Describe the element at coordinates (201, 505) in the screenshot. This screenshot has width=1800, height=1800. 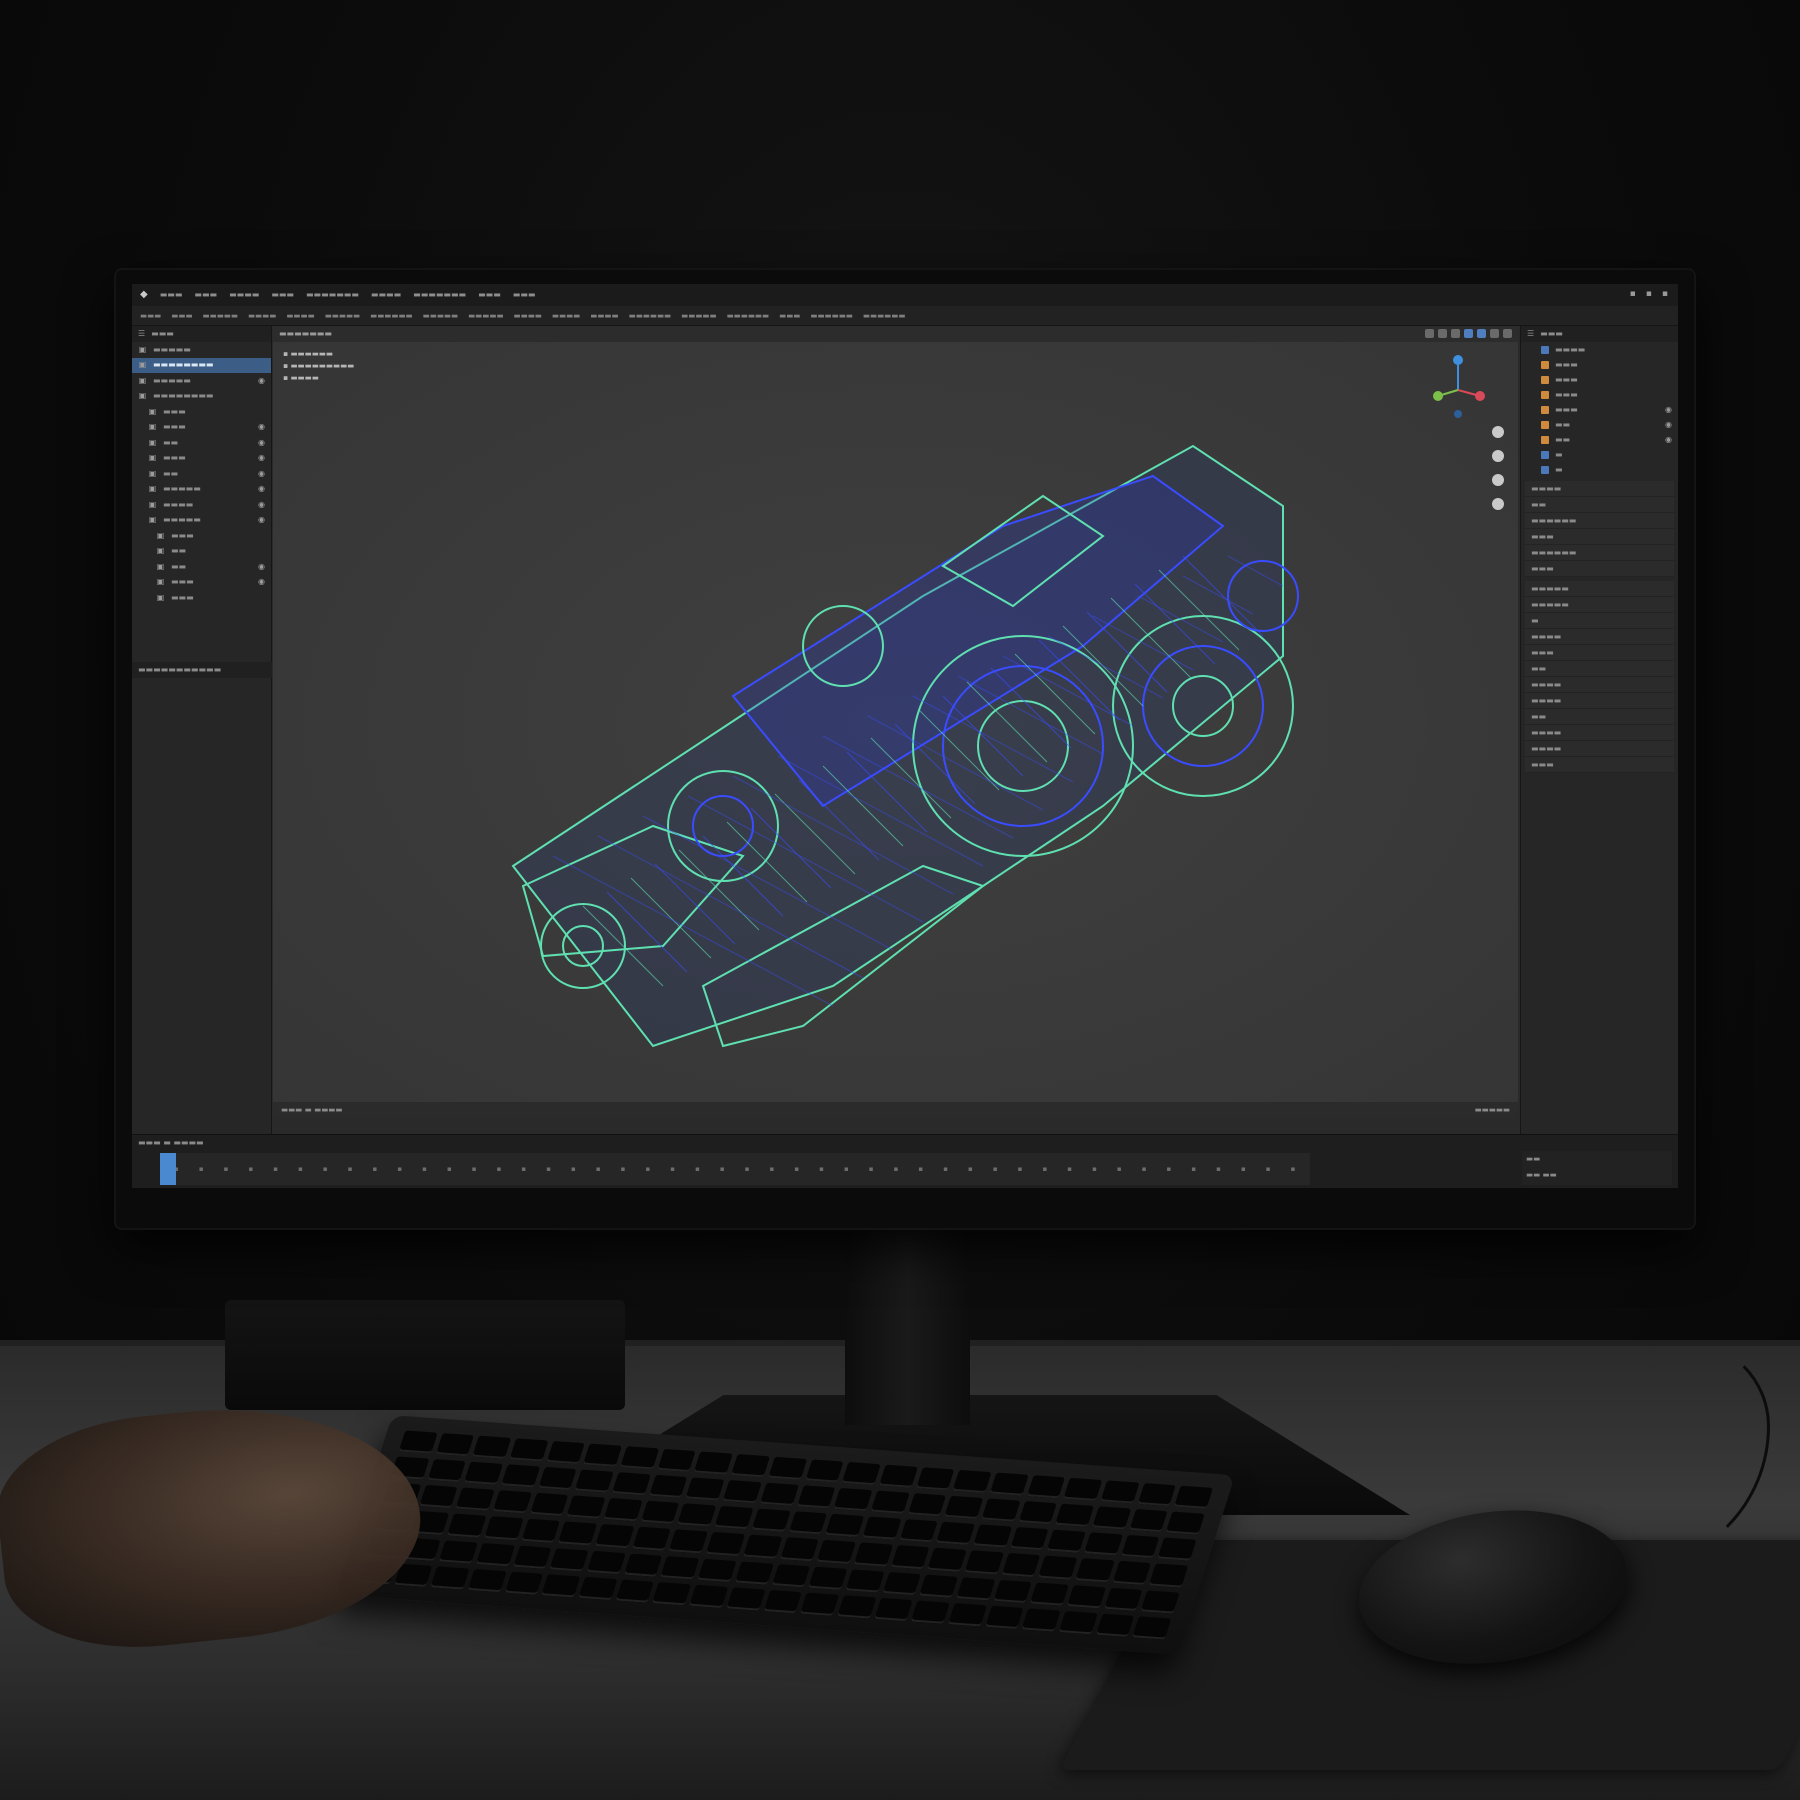
I see `outliner-item: ▣ ▬▬▬▬ ◉` at that location.